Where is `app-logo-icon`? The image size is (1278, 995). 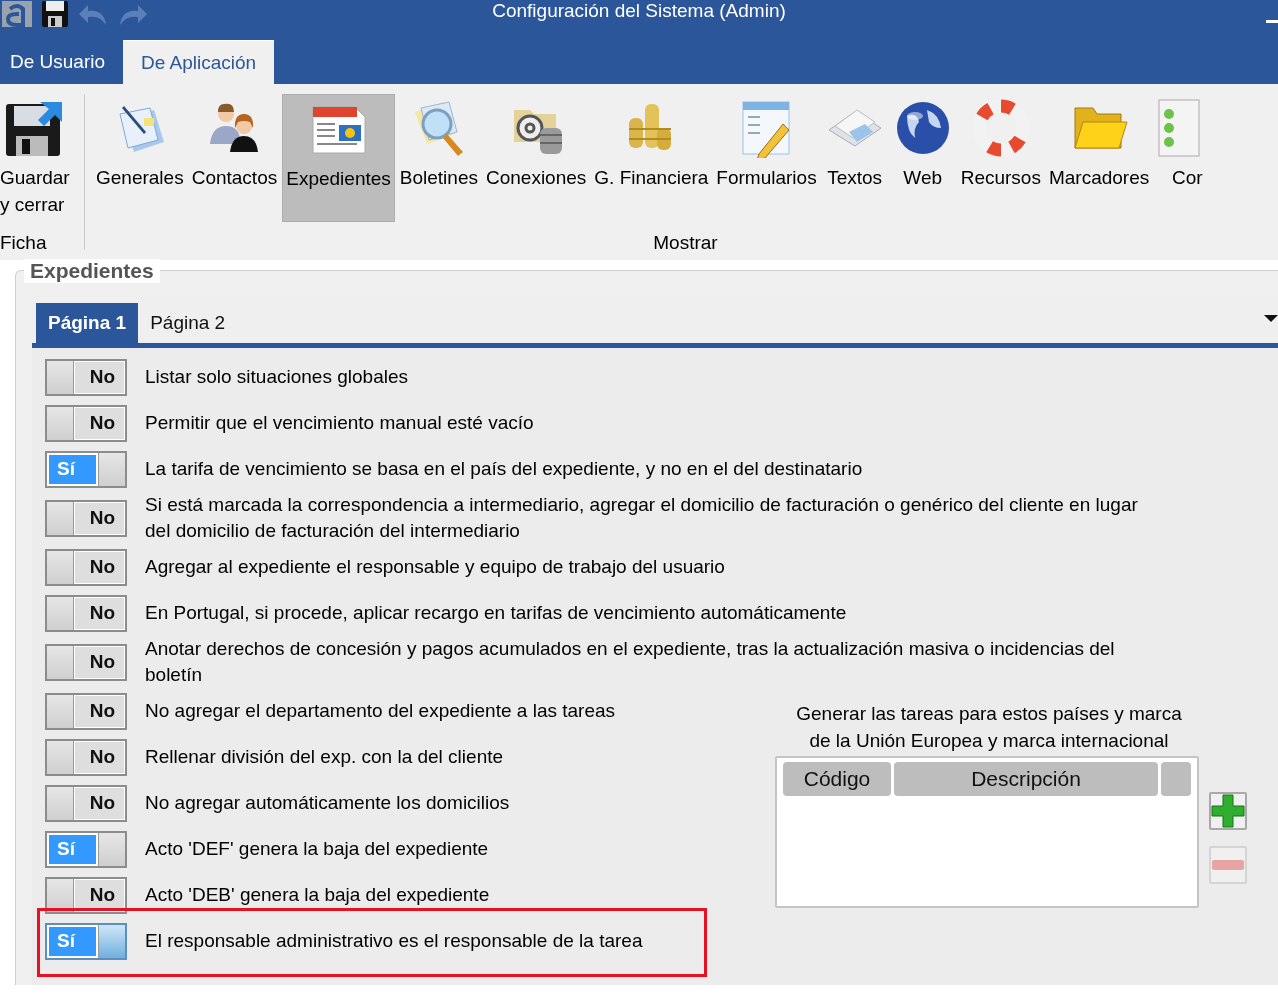 app-logo-icon is located at coordinates (17, 14).